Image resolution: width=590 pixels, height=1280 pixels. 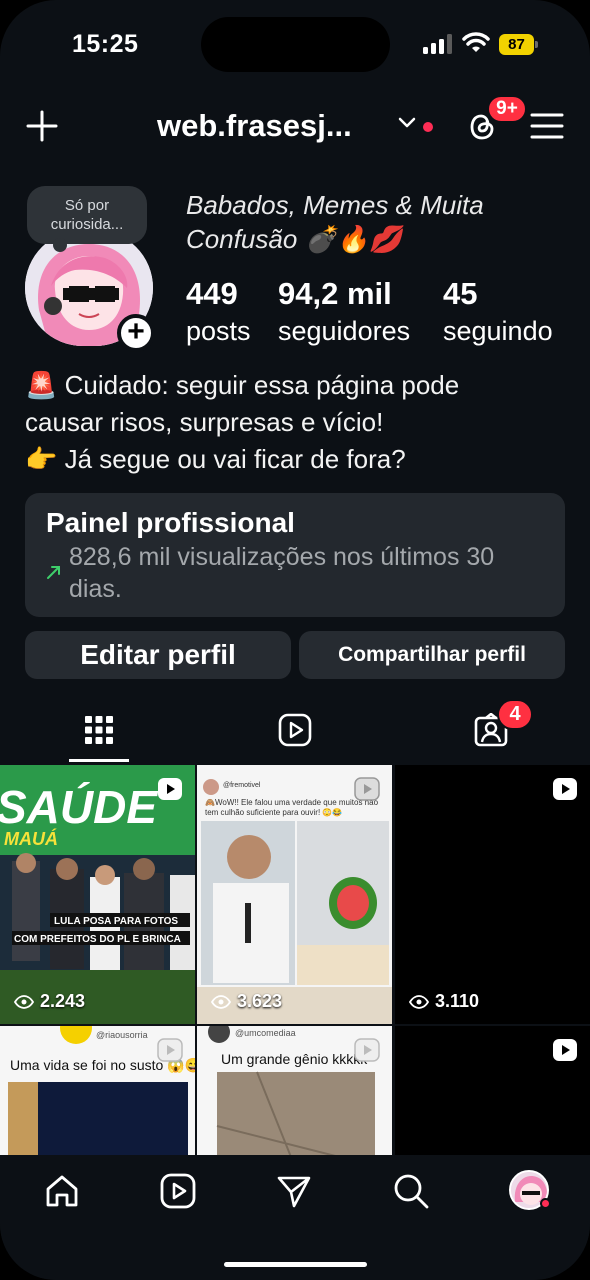 I want to click on menu-icon, so click(x=547, y=126).